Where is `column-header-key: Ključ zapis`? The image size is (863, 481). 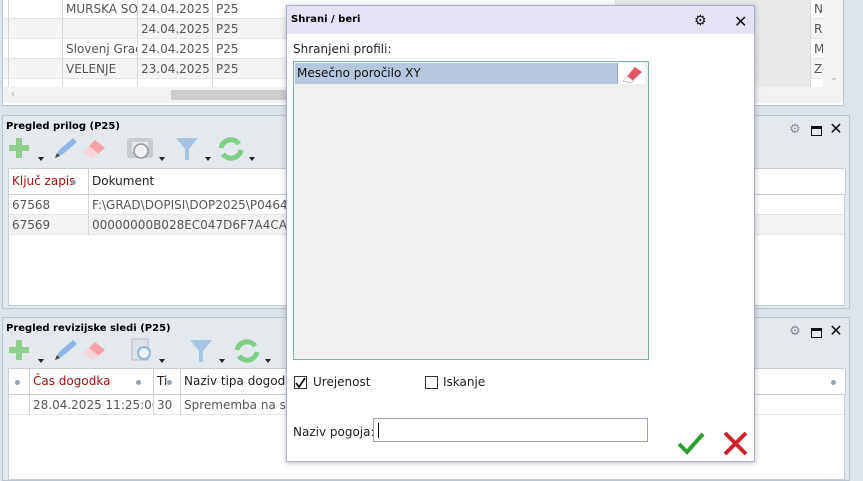
column-header-key: Ključ zapis is located at coordinates (49, 182).